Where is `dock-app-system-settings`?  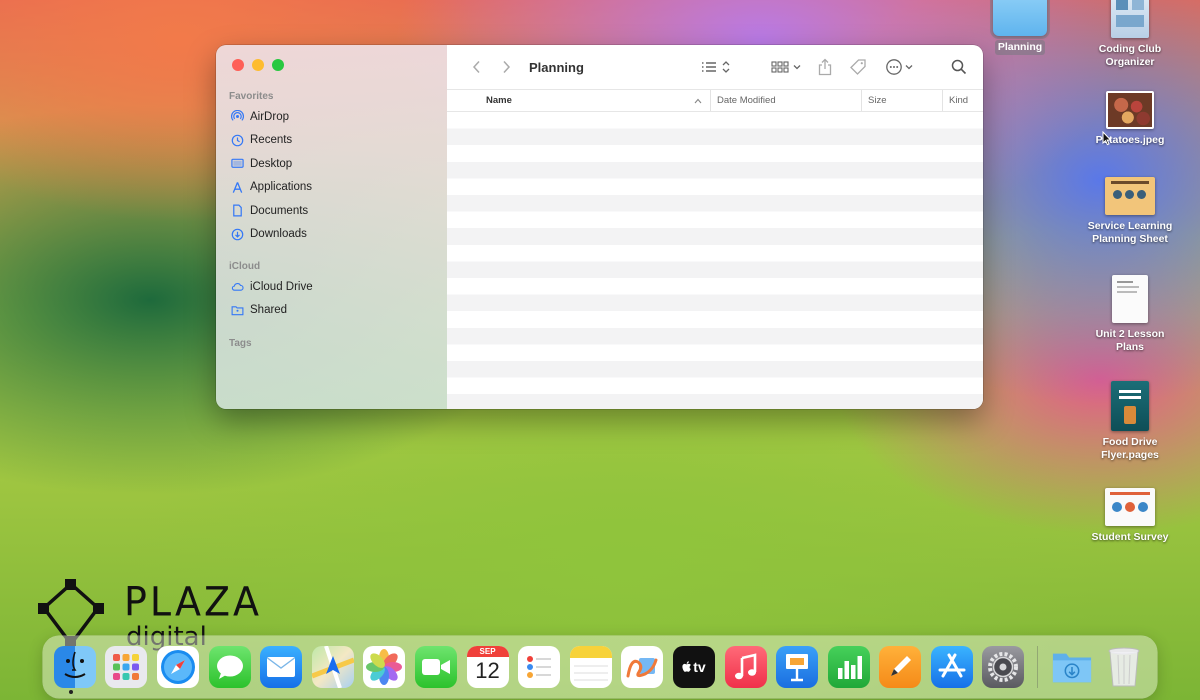
dock-app-system-settings is located at coordinates (1003, 667).